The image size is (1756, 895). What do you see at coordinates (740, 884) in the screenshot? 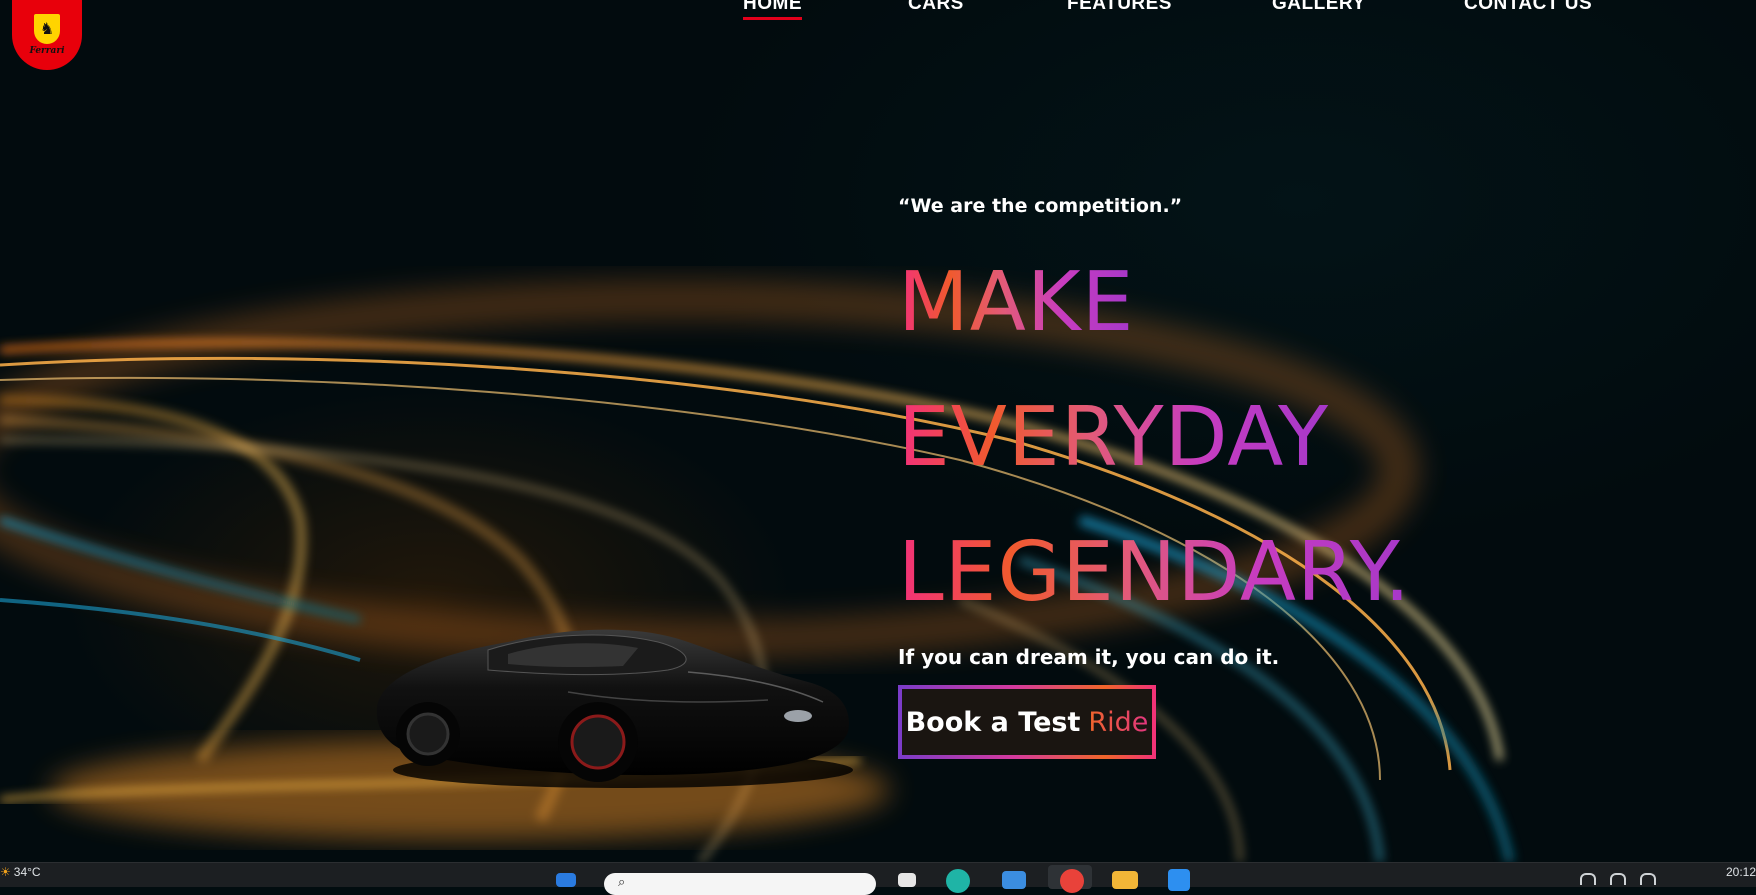
I see `taskbar-search: ⌕` at bounding box center [740, 884].